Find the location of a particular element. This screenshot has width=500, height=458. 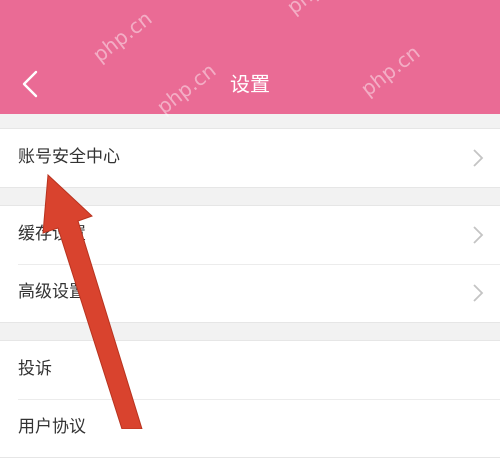

settings-item-cache: 缓存设置 is located at coordinates (250, 235).